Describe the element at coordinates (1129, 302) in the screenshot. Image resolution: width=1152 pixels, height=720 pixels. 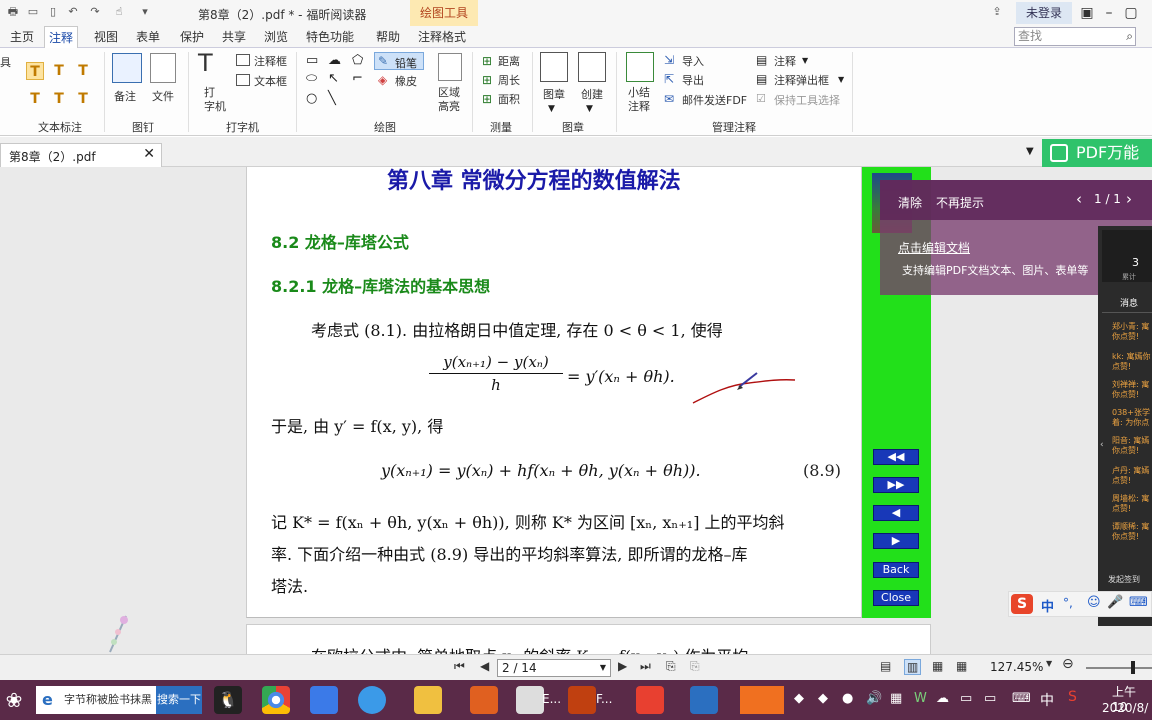
I see `live-tab-messages: 消息` at that location.